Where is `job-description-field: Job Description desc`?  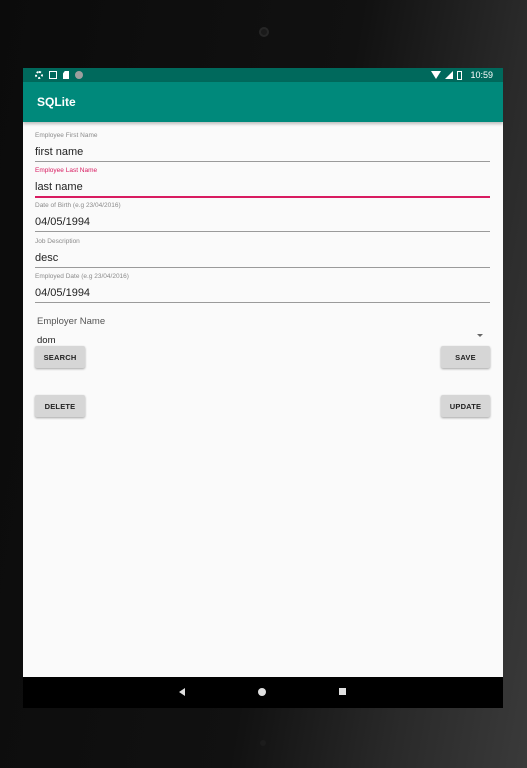 job-description-field: Job Description desc is located at coordinates (262, 253).